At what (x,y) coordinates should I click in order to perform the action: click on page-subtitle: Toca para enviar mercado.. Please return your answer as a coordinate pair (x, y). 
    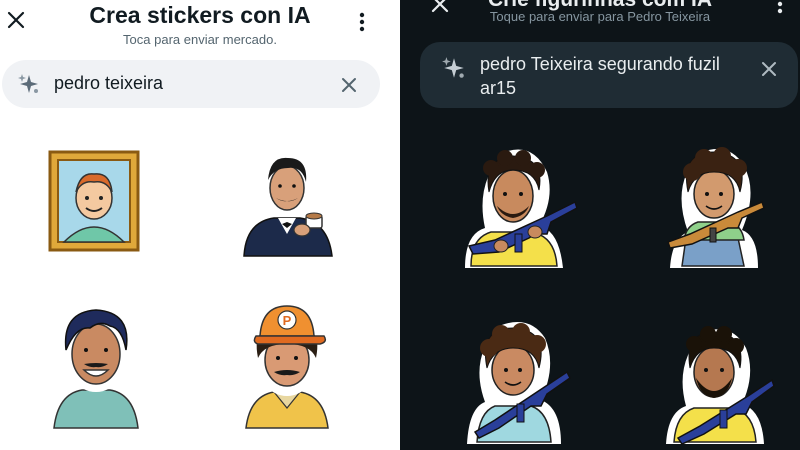
    Looking at the image, I should click on (200, 39).